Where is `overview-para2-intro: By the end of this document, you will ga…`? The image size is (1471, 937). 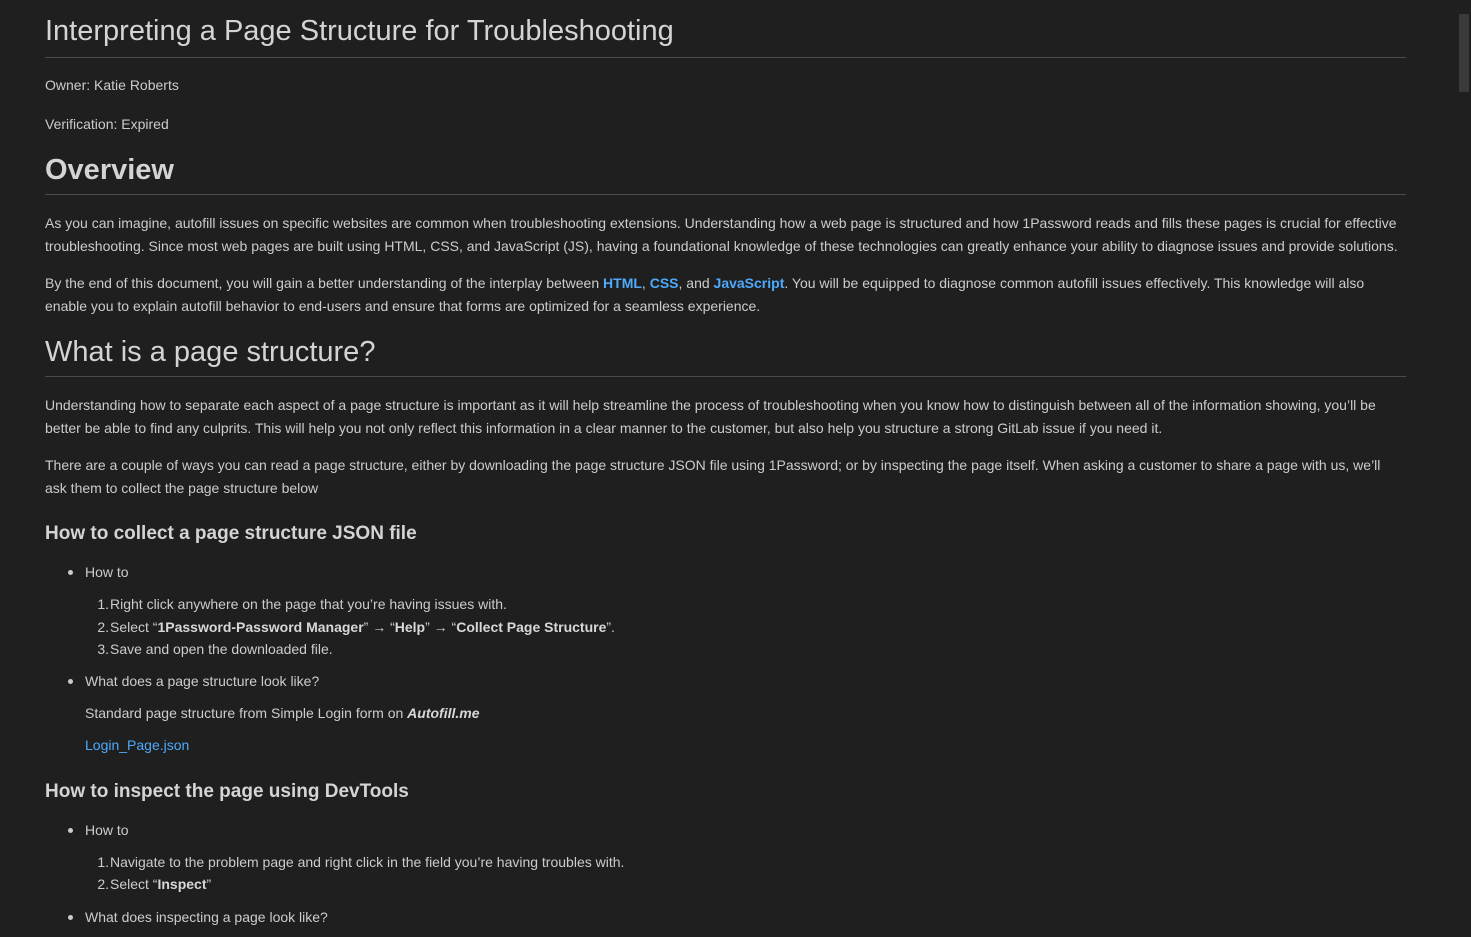 overview-para2-intro: By the end of this document, you will ga… is located at coordinates (324, 283).